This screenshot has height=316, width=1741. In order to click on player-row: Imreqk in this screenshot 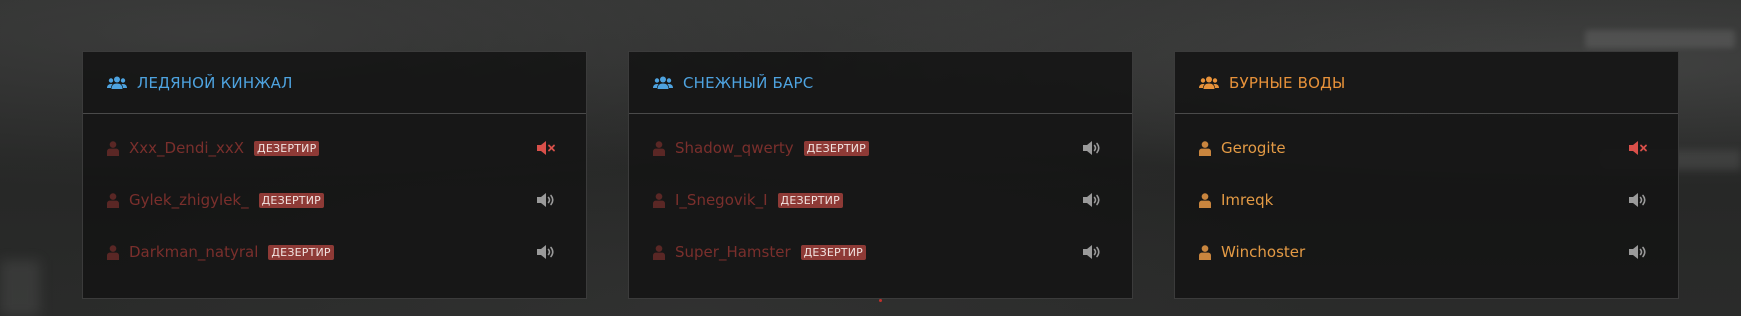, I will do `click(1426, 200)`.